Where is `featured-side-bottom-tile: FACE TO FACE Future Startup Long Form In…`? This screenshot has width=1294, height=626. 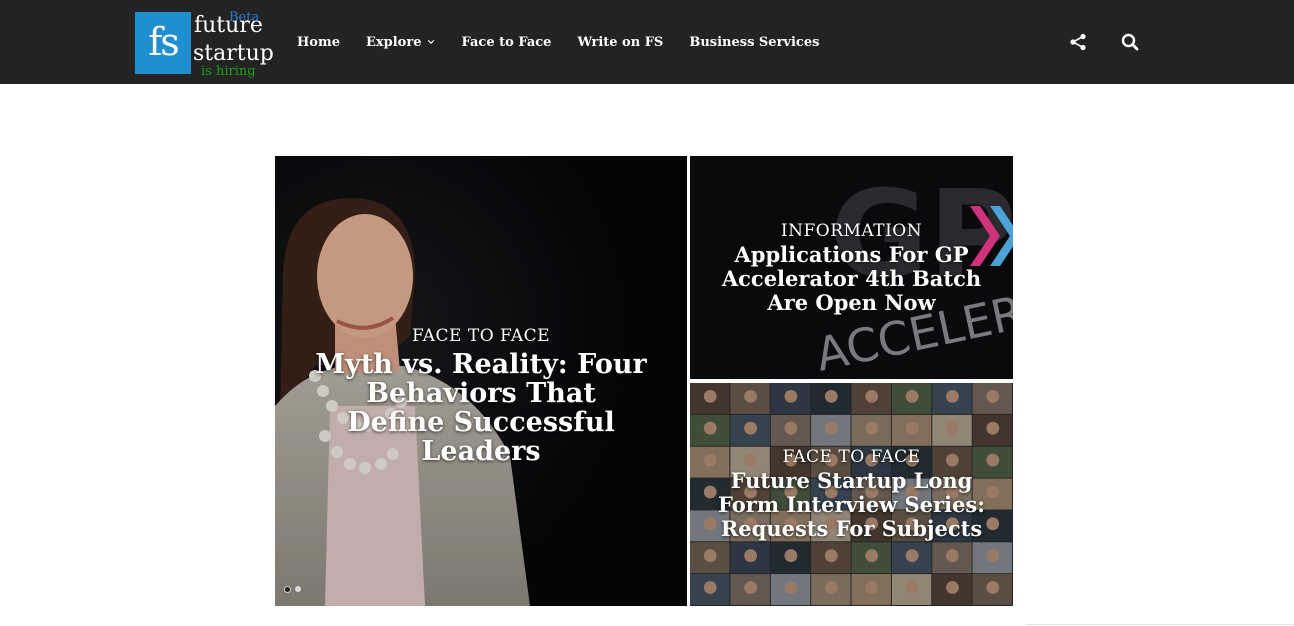
featured-side-bottom-tile: FACE TO FACE Future Startup Long Form In… is located at coordinates (851, 494).